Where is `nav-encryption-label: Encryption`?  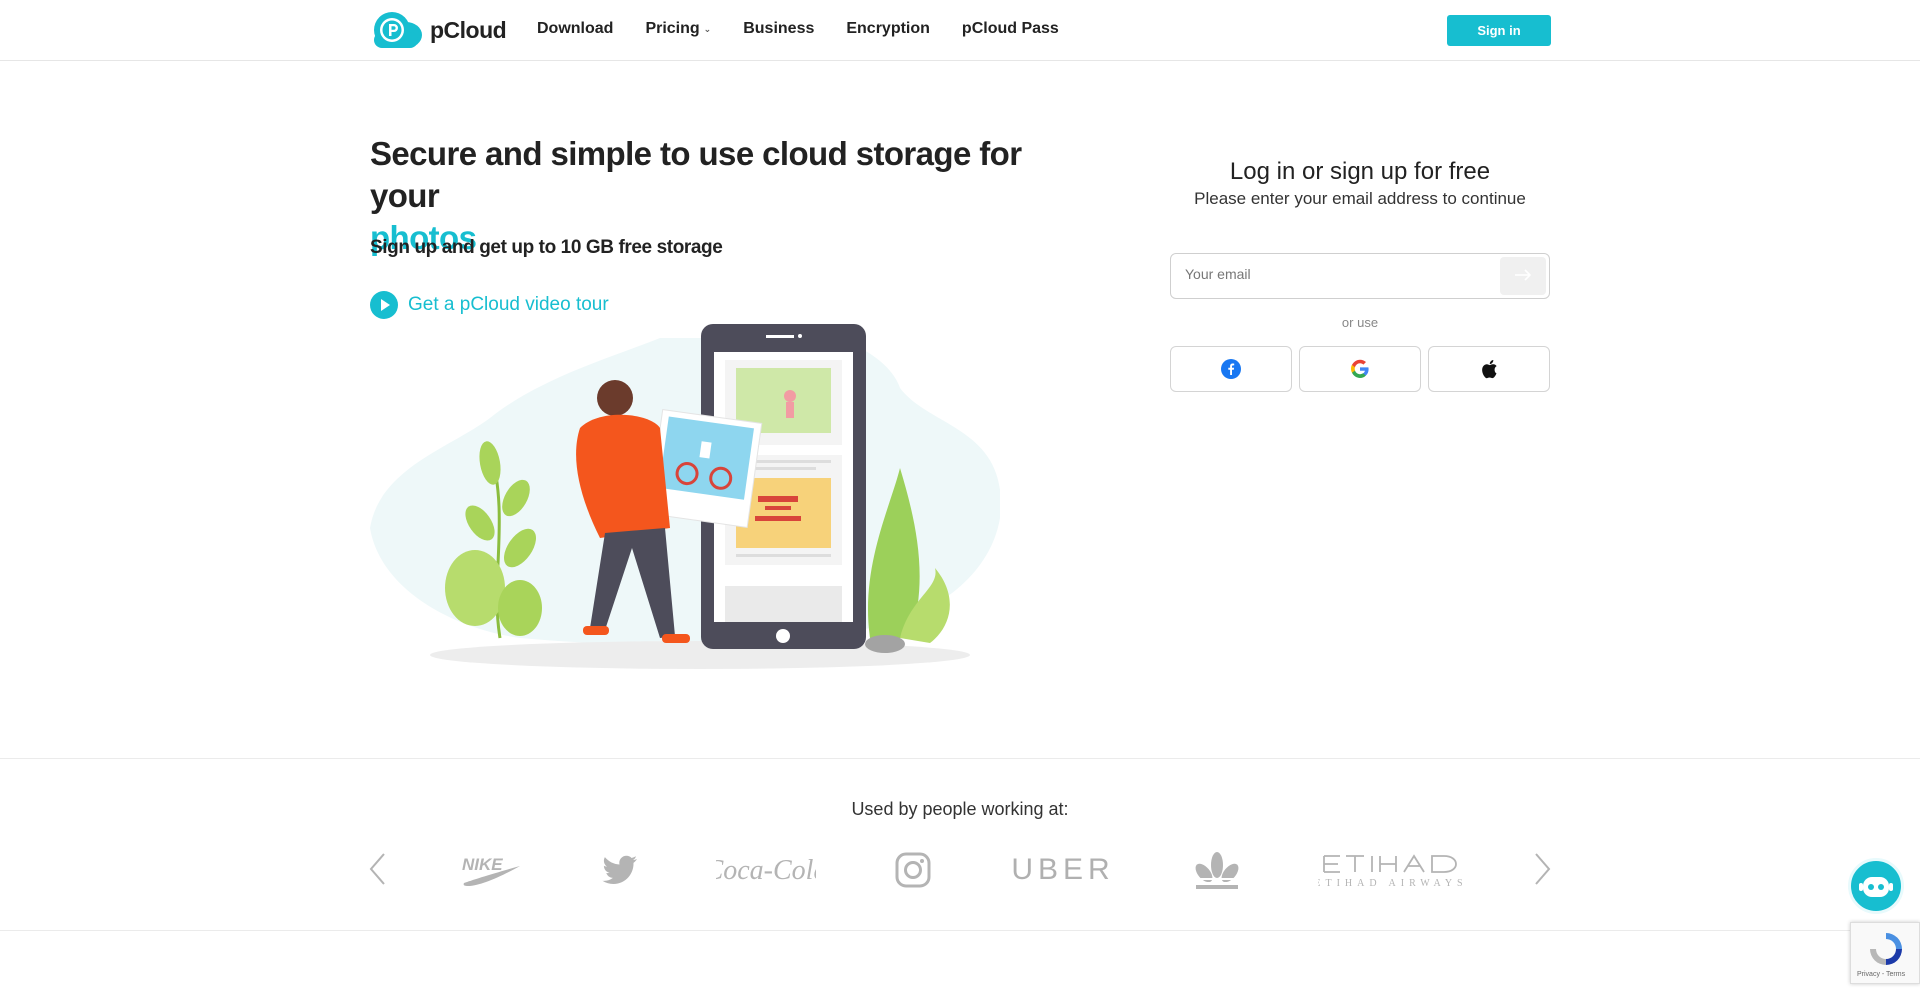 nav-encryption-label: Encryption is located at coordinates (888, 28).